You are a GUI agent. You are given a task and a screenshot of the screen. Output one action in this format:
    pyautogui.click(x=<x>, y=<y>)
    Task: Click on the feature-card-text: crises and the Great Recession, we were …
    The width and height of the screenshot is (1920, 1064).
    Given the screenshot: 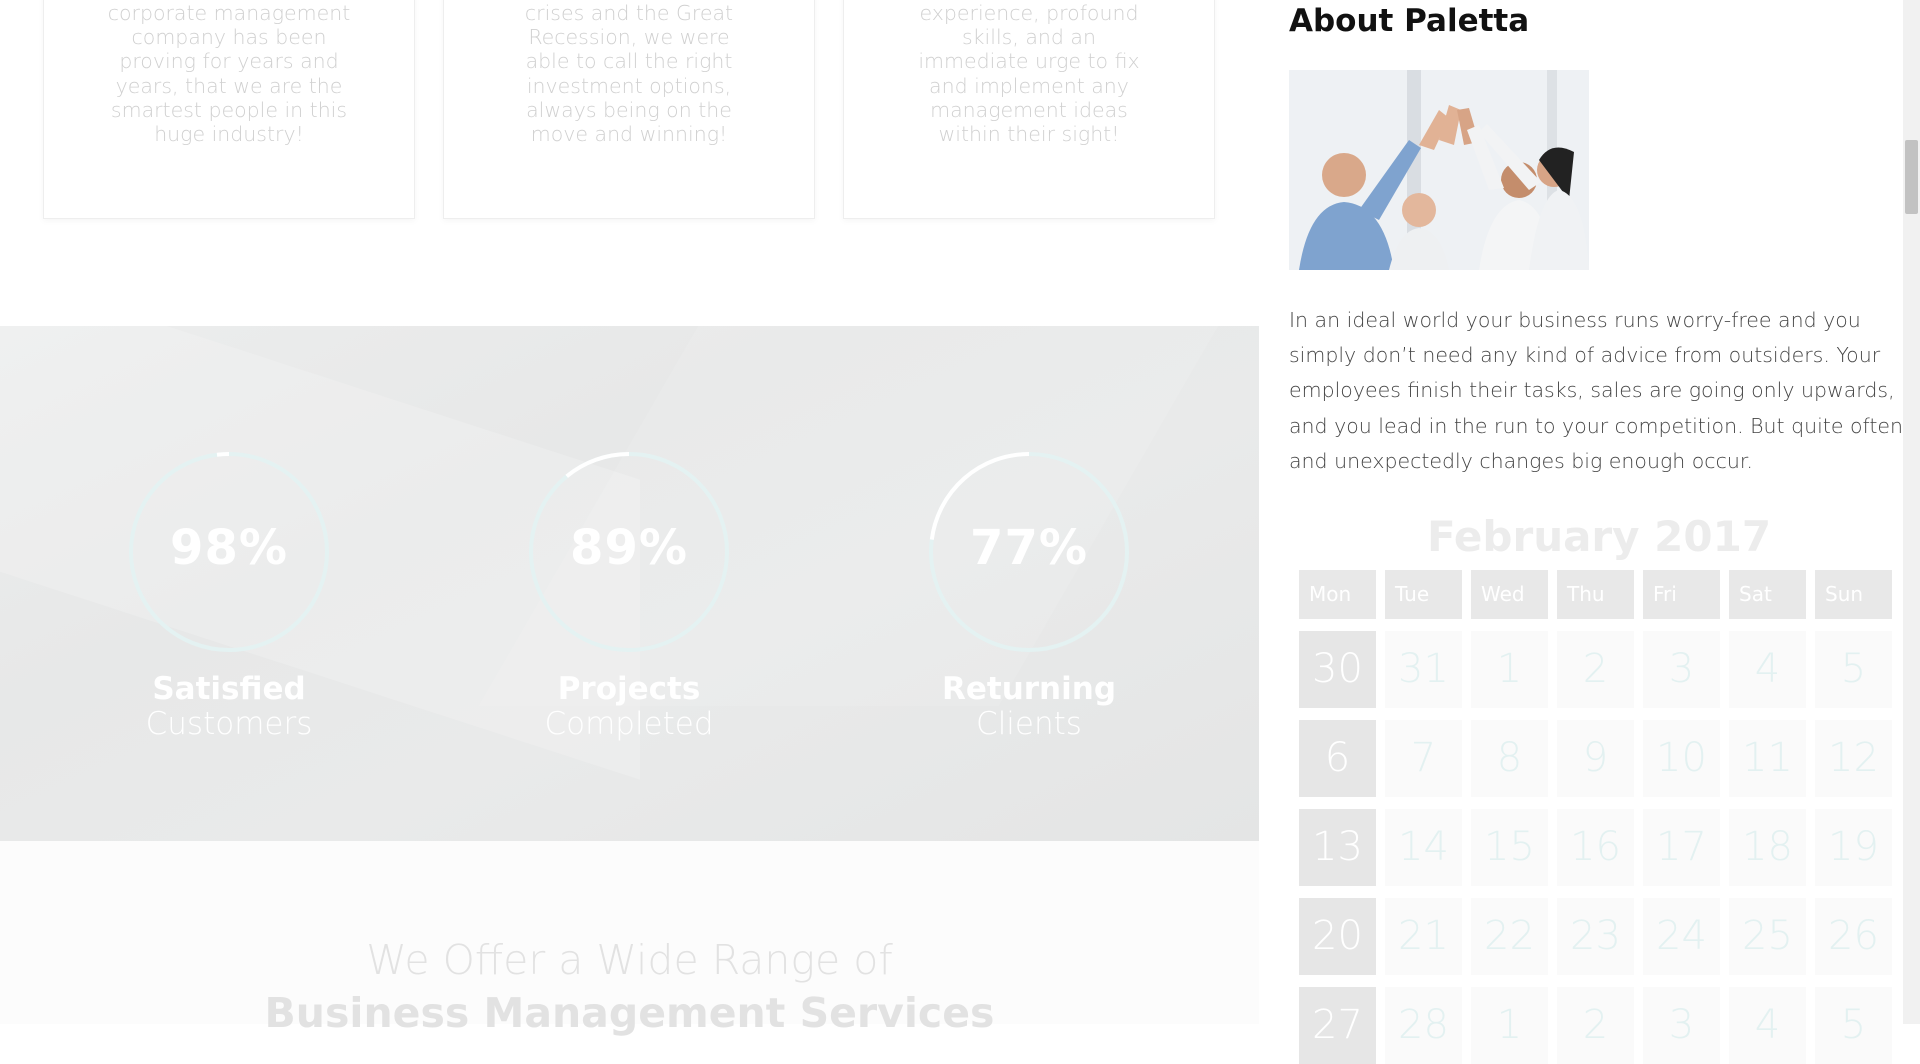 What is the action you would take?
    pyautogui.click(x=629, y=74)
    